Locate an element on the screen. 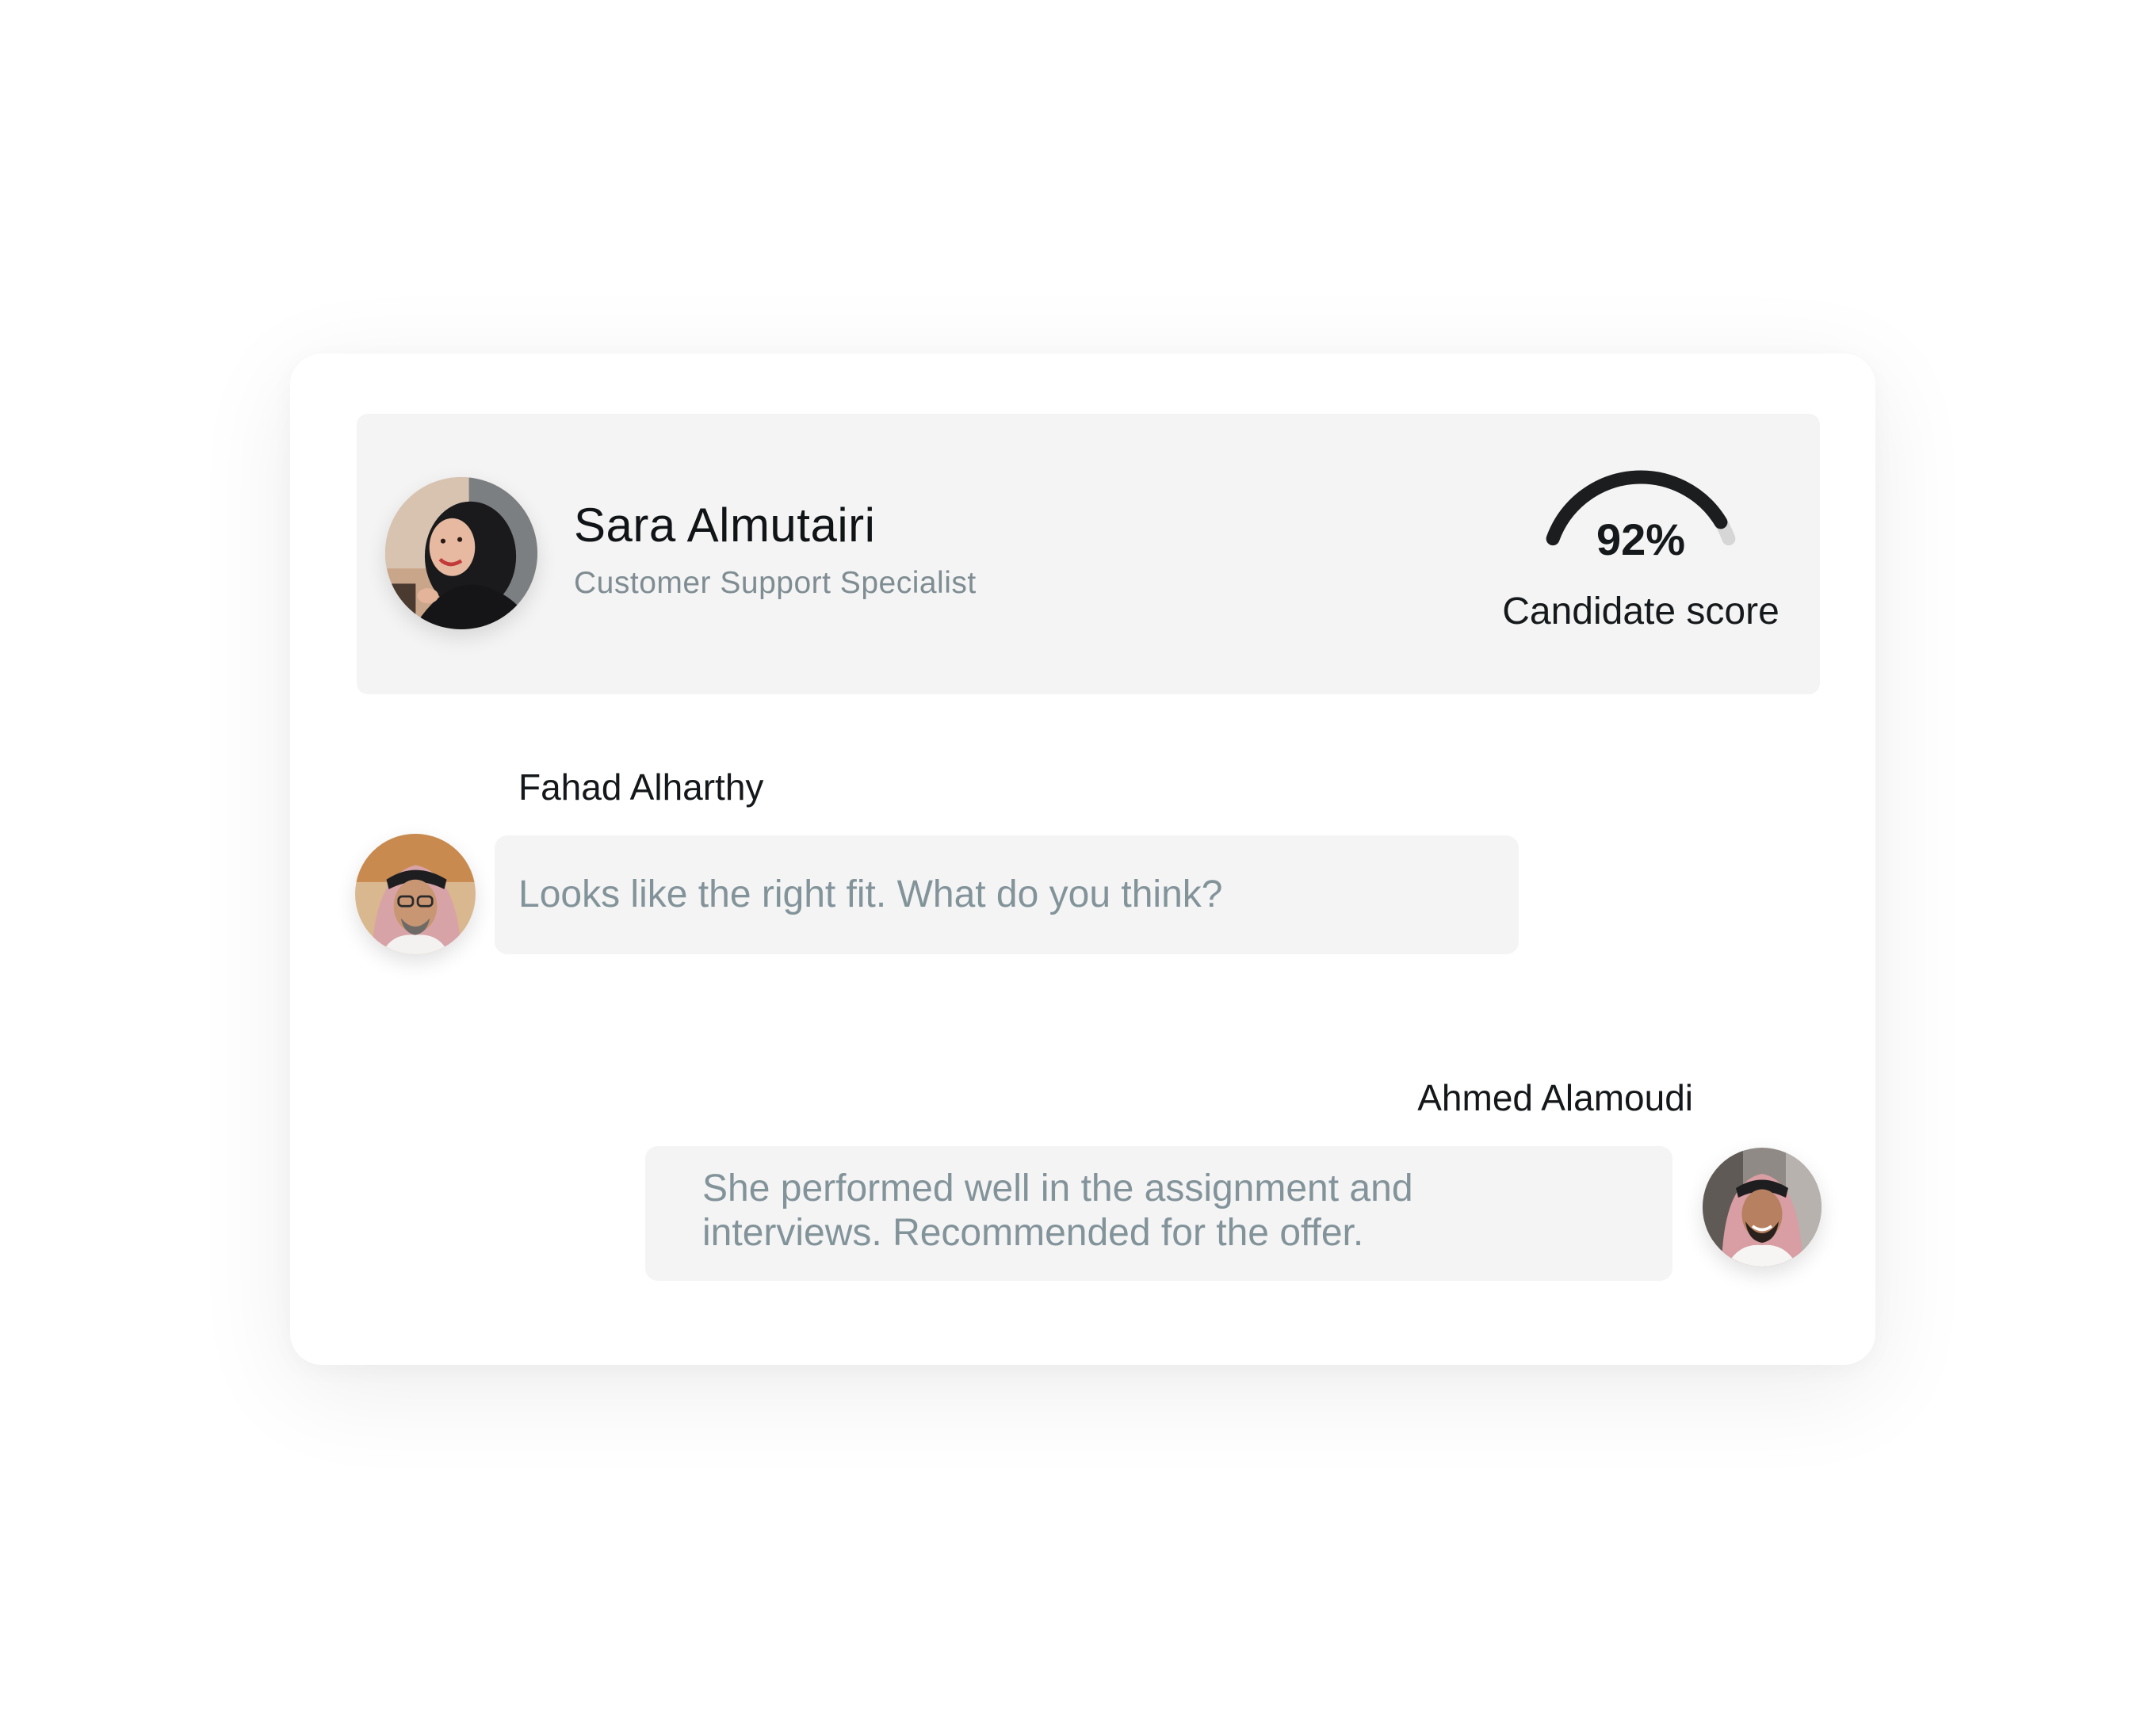 Image resolution: width=2156 pixels, height=1712 pixels. sender-avatar-ahmed is located at coordinates (1762, 1207).